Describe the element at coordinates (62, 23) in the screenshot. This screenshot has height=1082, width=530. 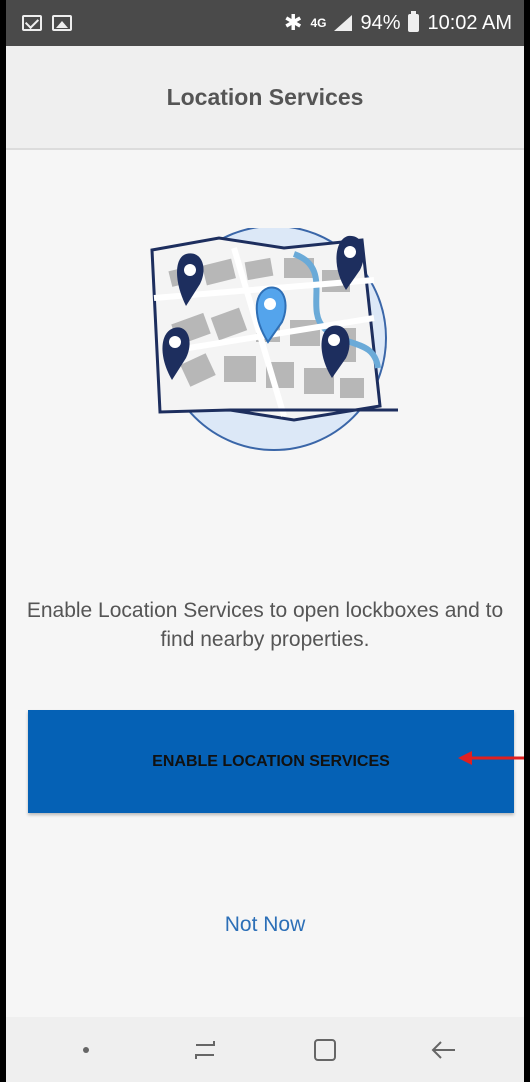
I see `image-icon` at that location.